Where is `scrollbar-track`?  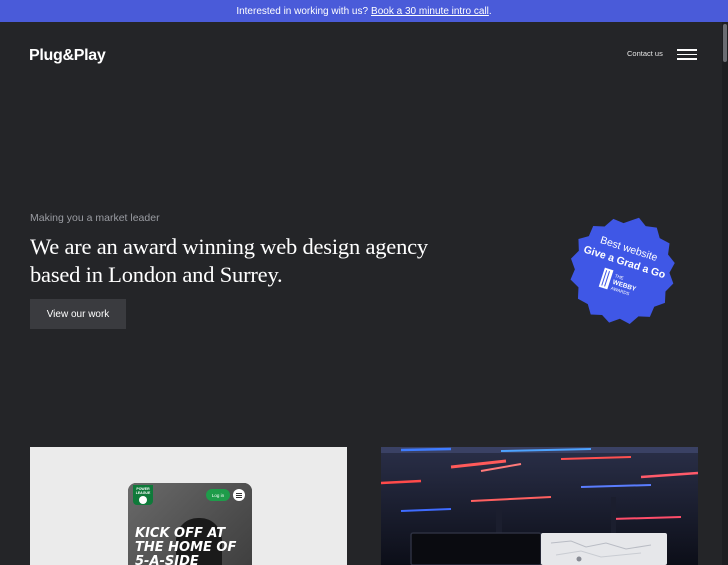
scrollbar-track is located at coordinates (725, 293).